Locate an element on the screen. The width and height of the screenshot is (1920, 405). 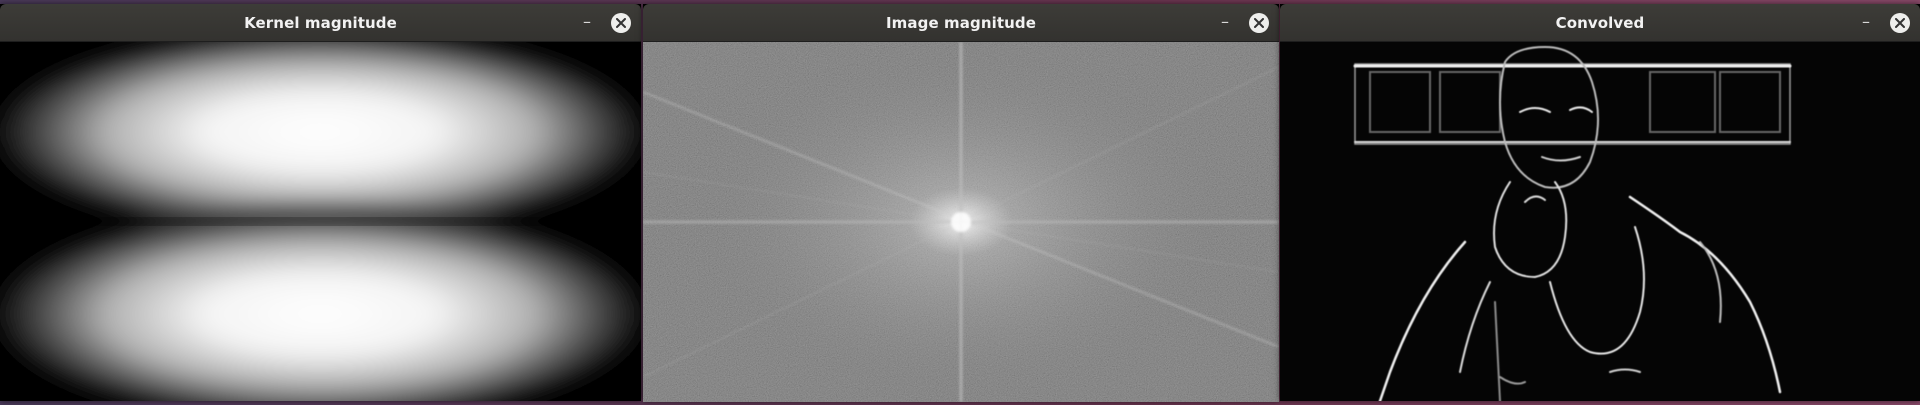
titlebar: Kernel magnitude – is located at coordinates (320, 23).